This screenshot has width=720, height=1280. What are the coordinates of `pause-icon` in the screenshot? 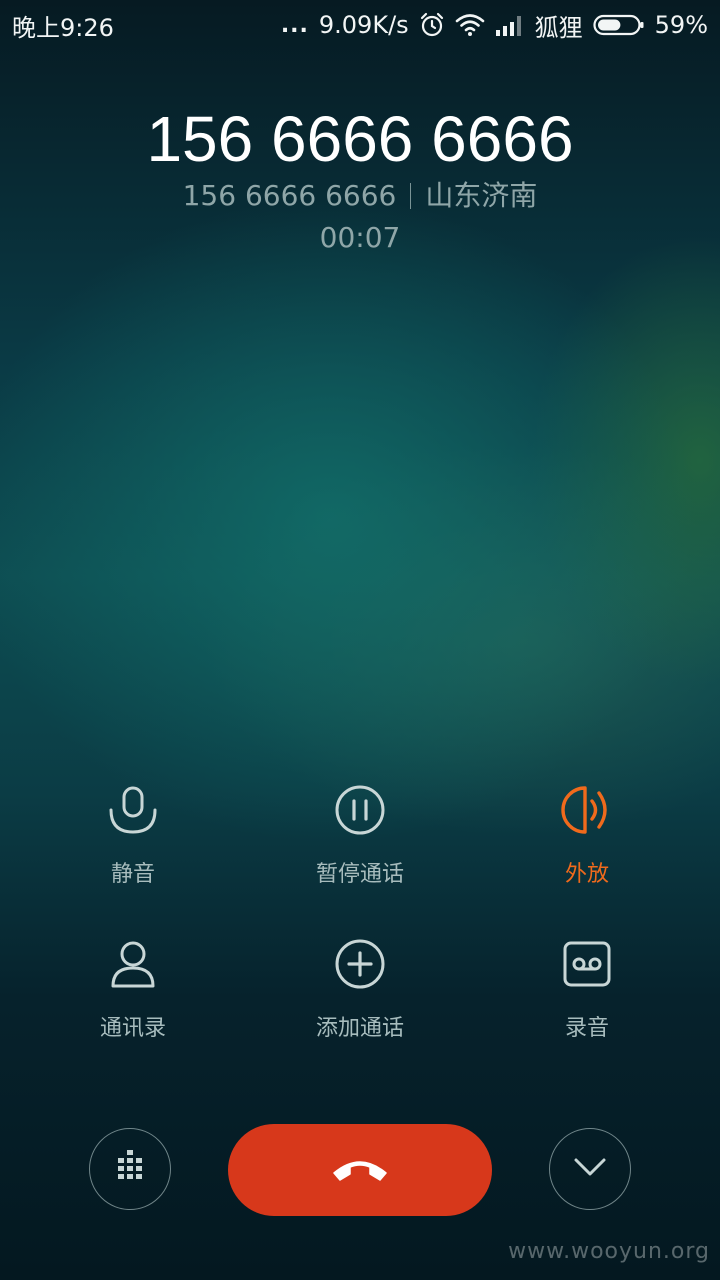 It's located at (360, 810).